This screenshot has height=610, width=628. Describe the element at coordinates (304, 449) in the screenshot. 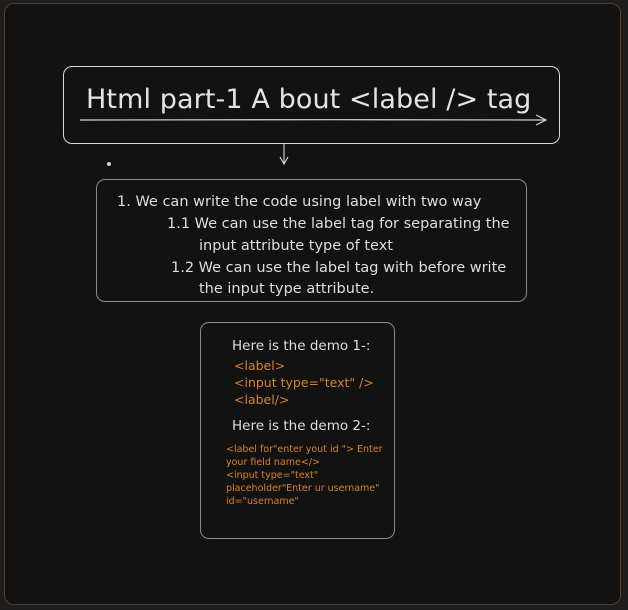

I see `demo-2-code-line: <label for"enter yout id "> Enter` at that location.